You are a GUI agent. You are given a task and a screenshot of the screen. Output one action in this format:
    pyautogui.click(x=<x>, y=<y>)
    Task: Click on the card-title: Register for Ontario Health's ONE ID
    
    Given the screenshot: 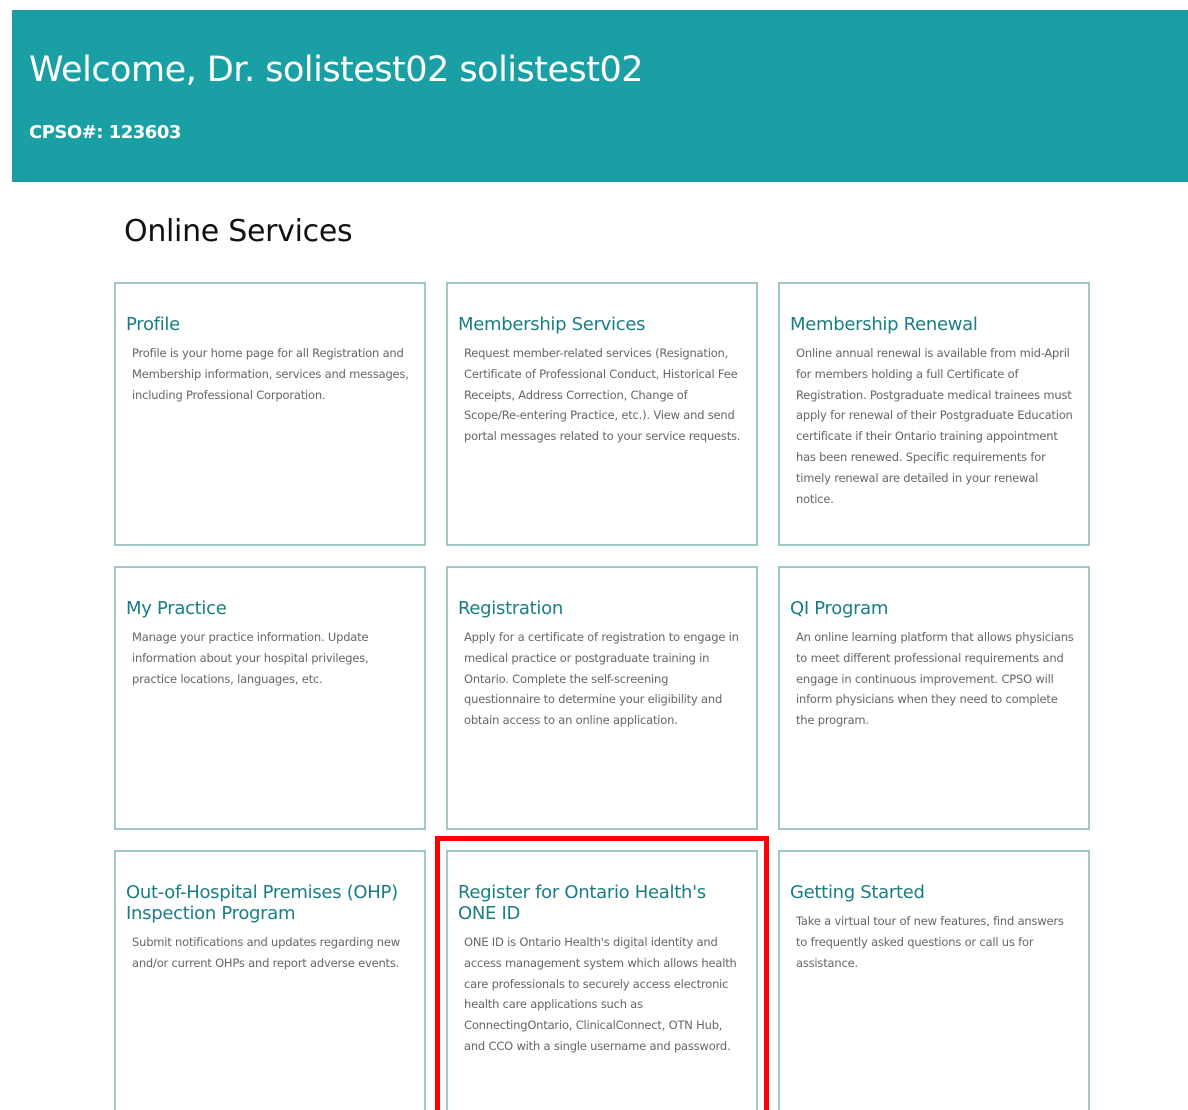 What is the action you would take?
    pyautogui.click(x=602, y=903)
    